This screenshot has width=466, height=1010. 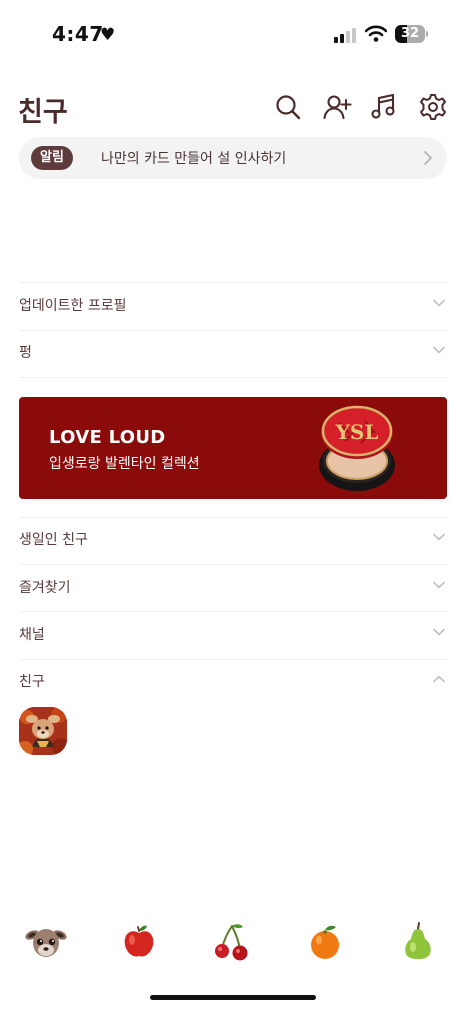 What do you see at coordinates (233, 633) in the screenshot?
I see `section-channels: 채널` at bounding box center [233, 633].